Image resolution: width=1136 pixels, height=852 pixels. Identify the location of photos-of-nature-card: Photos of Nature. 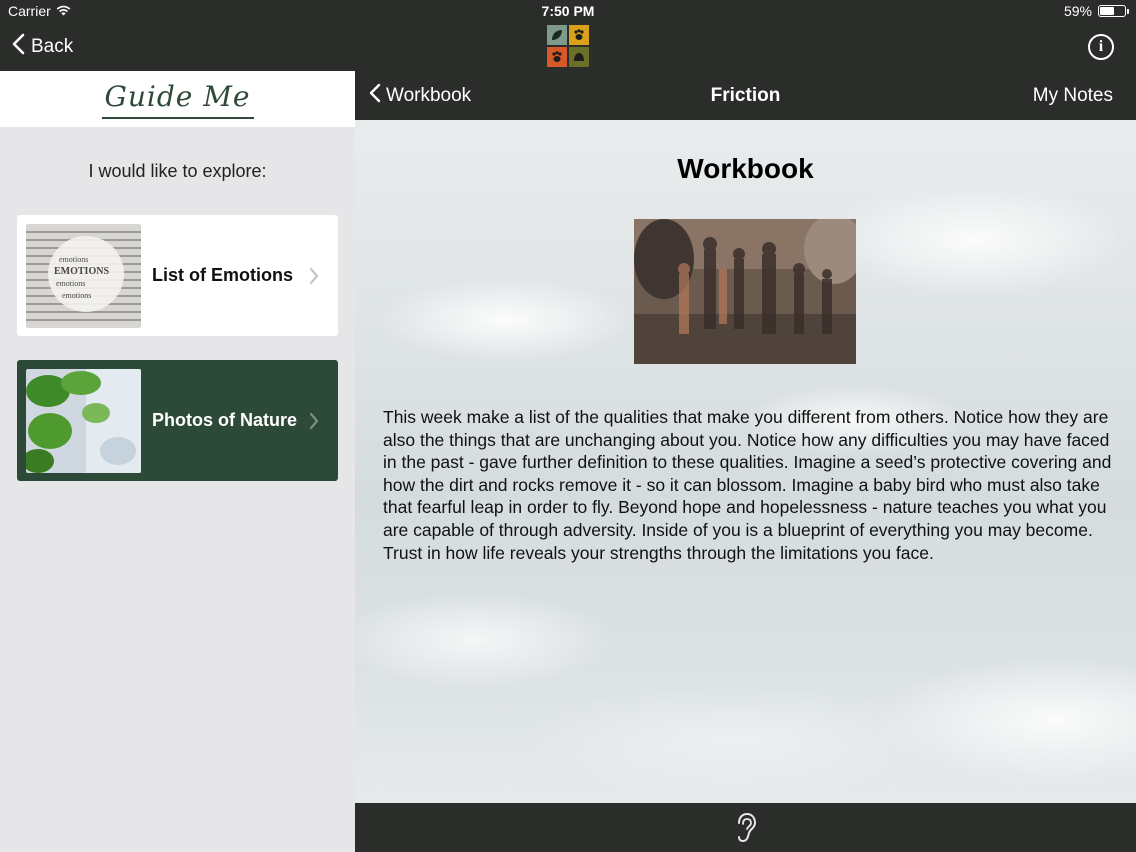
(177, 420).